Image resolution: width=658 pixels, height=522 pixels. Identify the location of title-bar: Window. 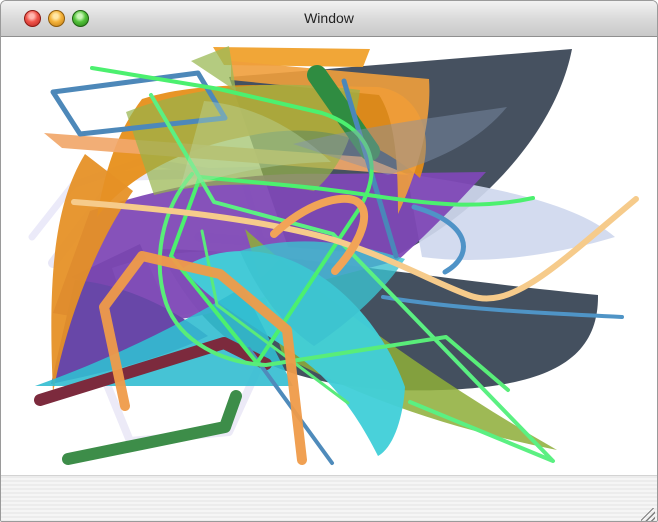
(329, 19).